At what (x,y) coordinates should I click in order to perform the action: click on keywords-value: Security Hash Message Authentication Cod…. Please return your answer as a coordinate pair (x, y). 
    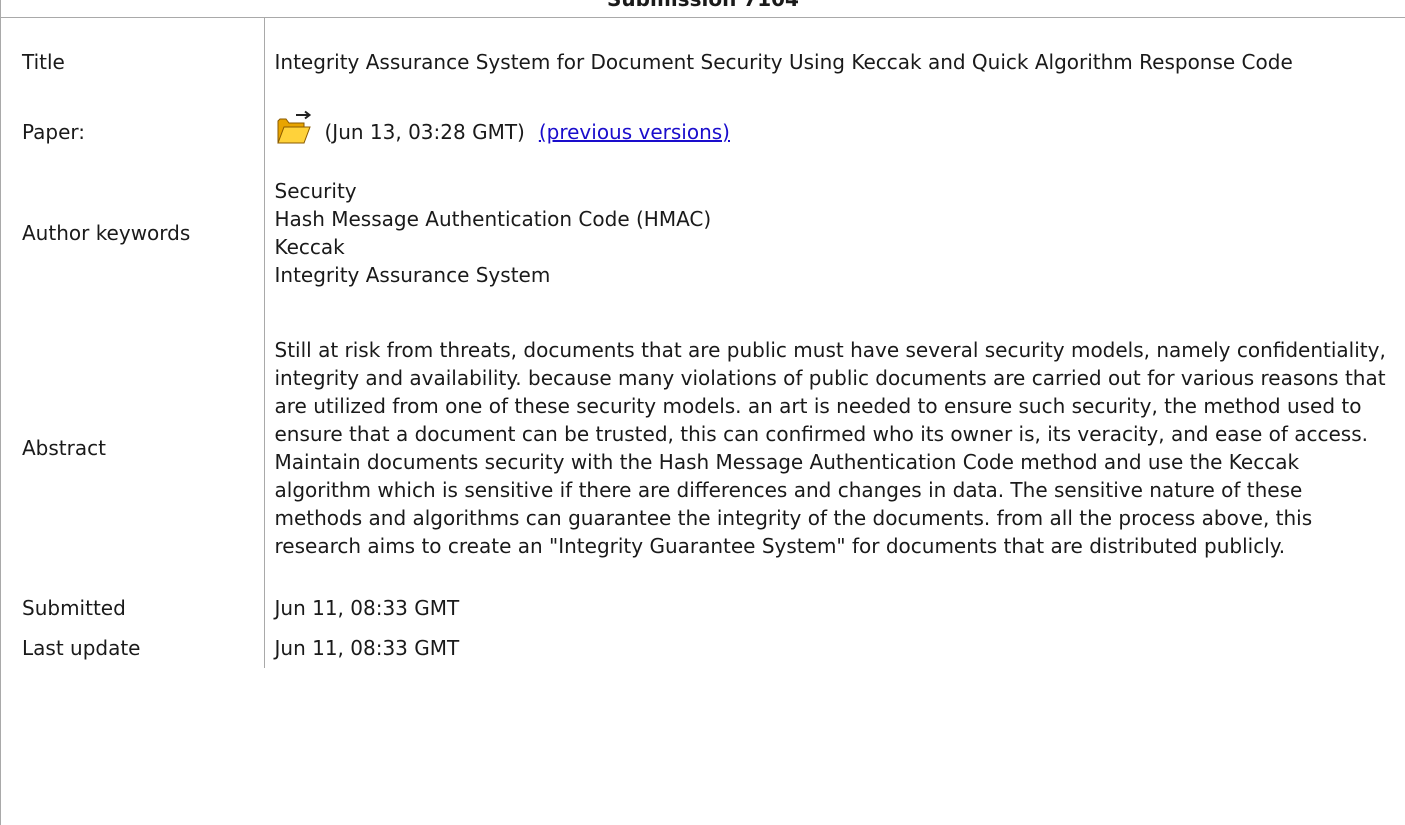
    Looking at the image, I should click on (834, 233).